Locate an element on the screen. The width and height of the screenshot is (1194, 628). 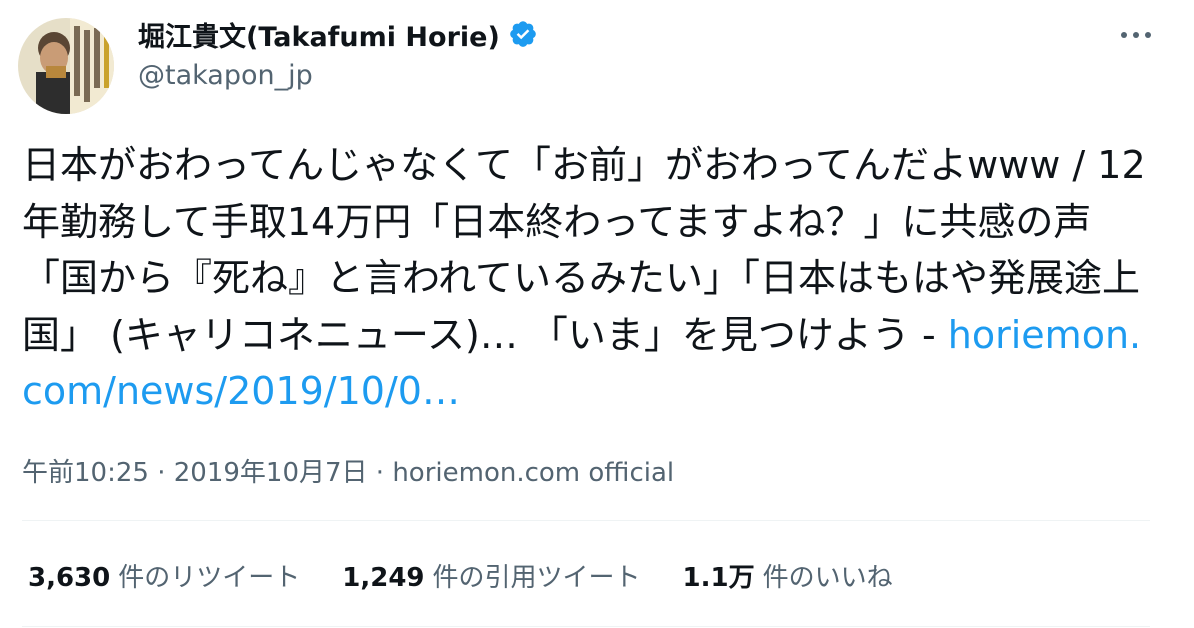
quotes-stat: 1,249 件の引用ツイート is located at coordinates (491, 575).